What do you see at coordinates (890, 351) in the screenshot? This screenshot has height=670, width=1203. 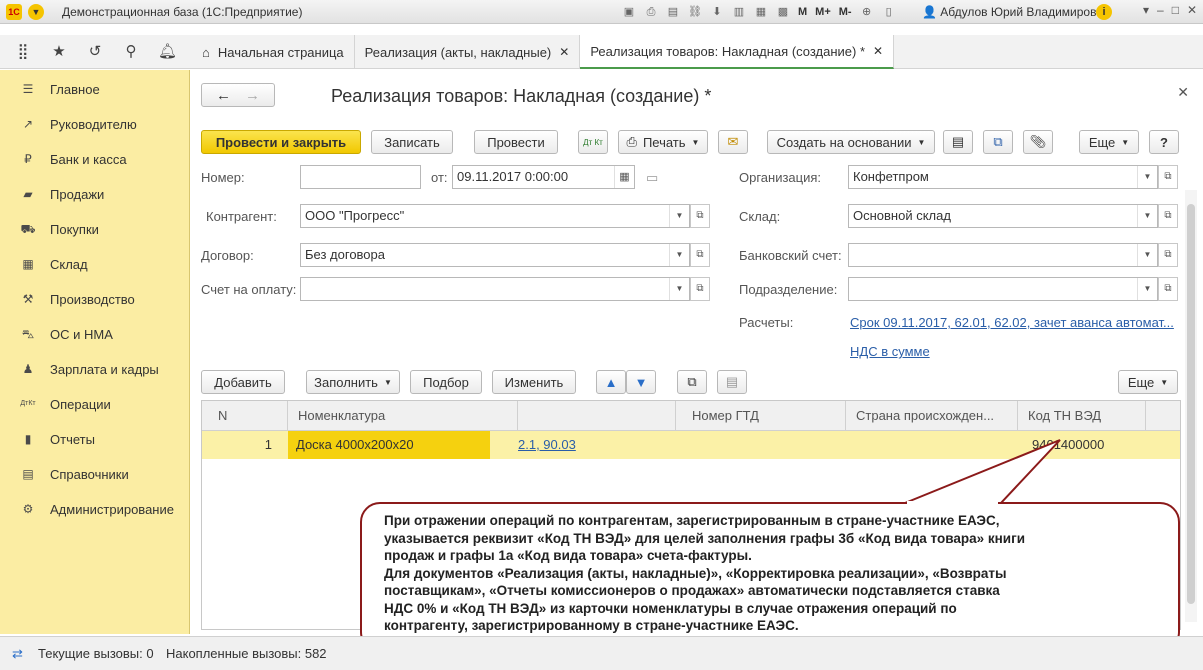 I see `vat-link: НДС в сумме` at bounding box center [890, 351].